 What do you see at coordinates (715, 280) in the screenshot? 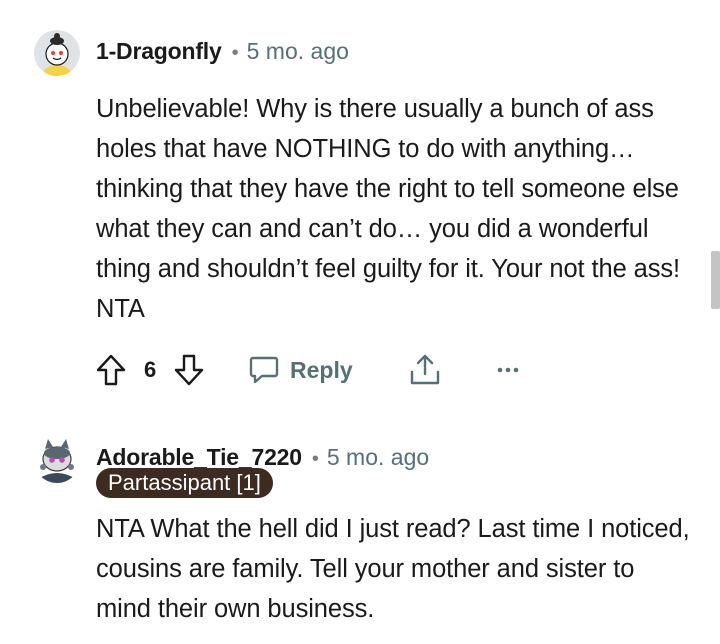
I see `scrollbar-thumb` at bounding box center [715, 280].